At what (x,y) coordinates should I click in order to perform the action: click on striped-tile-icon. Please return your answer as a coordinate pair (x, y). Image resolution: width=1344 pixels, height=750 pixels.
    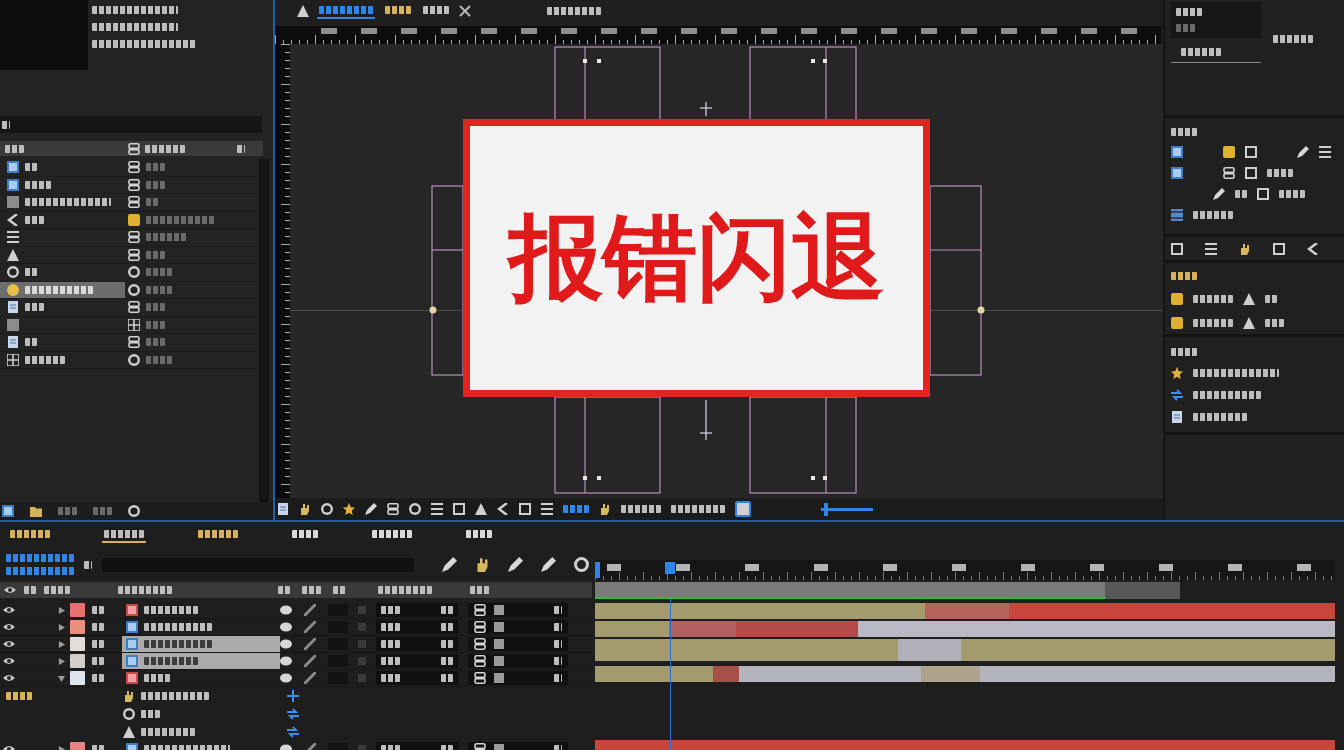
    Looking at the image, I should click on (1177, 215).